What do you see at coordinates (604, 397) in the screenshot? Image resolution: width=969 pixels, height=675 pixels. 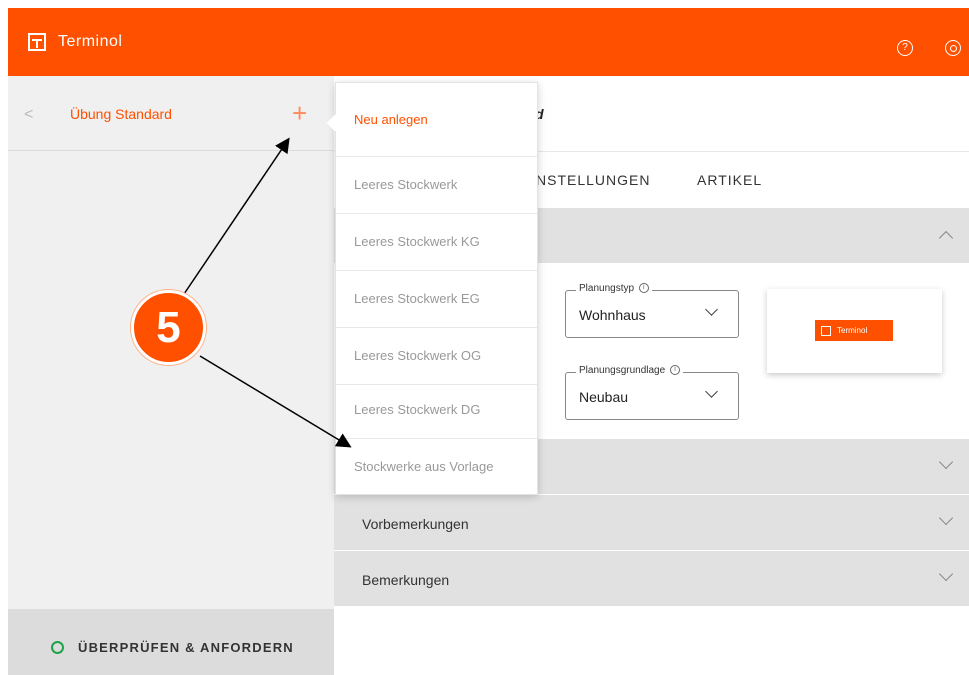 I see `planning-basis-value: Neubau` at bounding box center [604, 397].